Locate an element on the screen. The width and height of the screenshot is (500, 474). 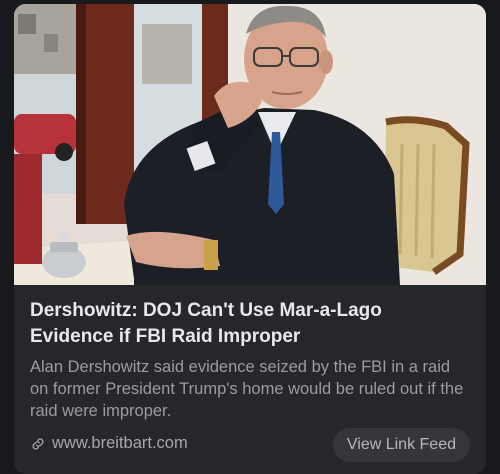
source-domain: www.breitbart.com is located at coordinates (120, 443).